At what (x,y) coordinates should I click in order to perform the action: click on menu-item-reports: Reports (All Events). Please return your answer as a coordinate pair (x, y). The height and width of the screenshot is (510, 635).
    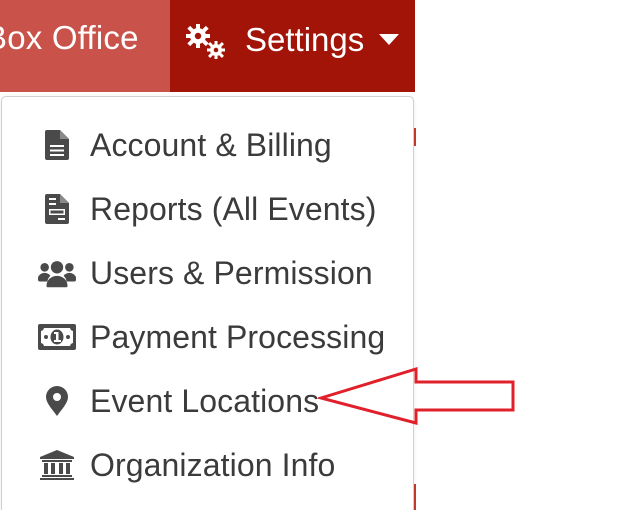
    Looking at the image, I should click on (207, 209).